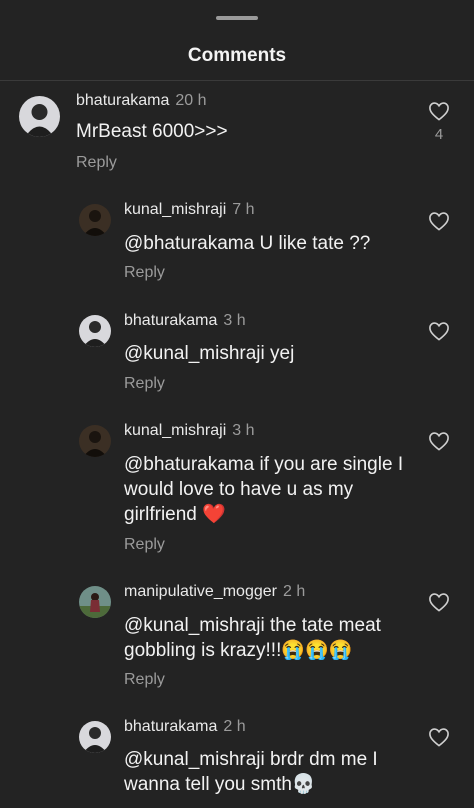 This screenshot has width=474, height=808. Describe the element at coordinates (200, 591) in the screenshot. I see `username: manipulative_mogger` at that location.